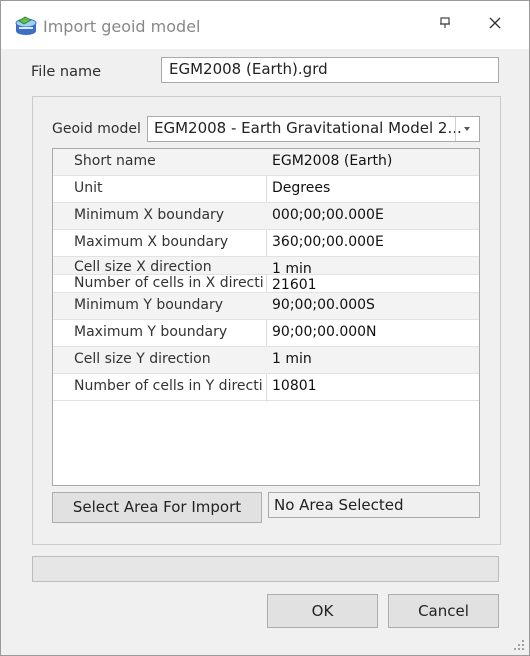  What do you see at coordinates (445, 25) in the screenshot?
I see `pin-icon` at bounding box center [445, 25].